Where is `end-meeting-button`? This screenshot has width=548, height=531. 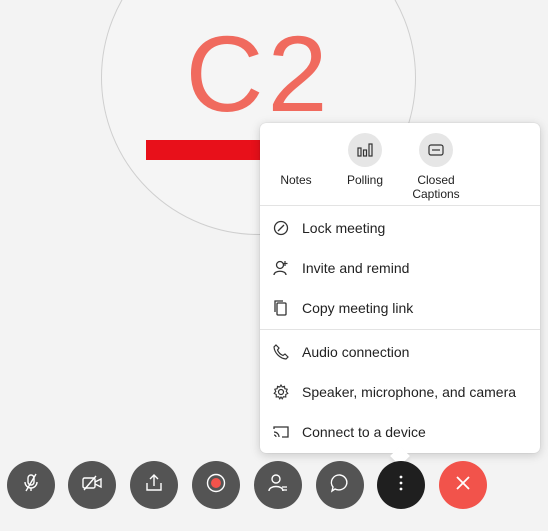
end-meeting-button is located at coordinates (463, 485).